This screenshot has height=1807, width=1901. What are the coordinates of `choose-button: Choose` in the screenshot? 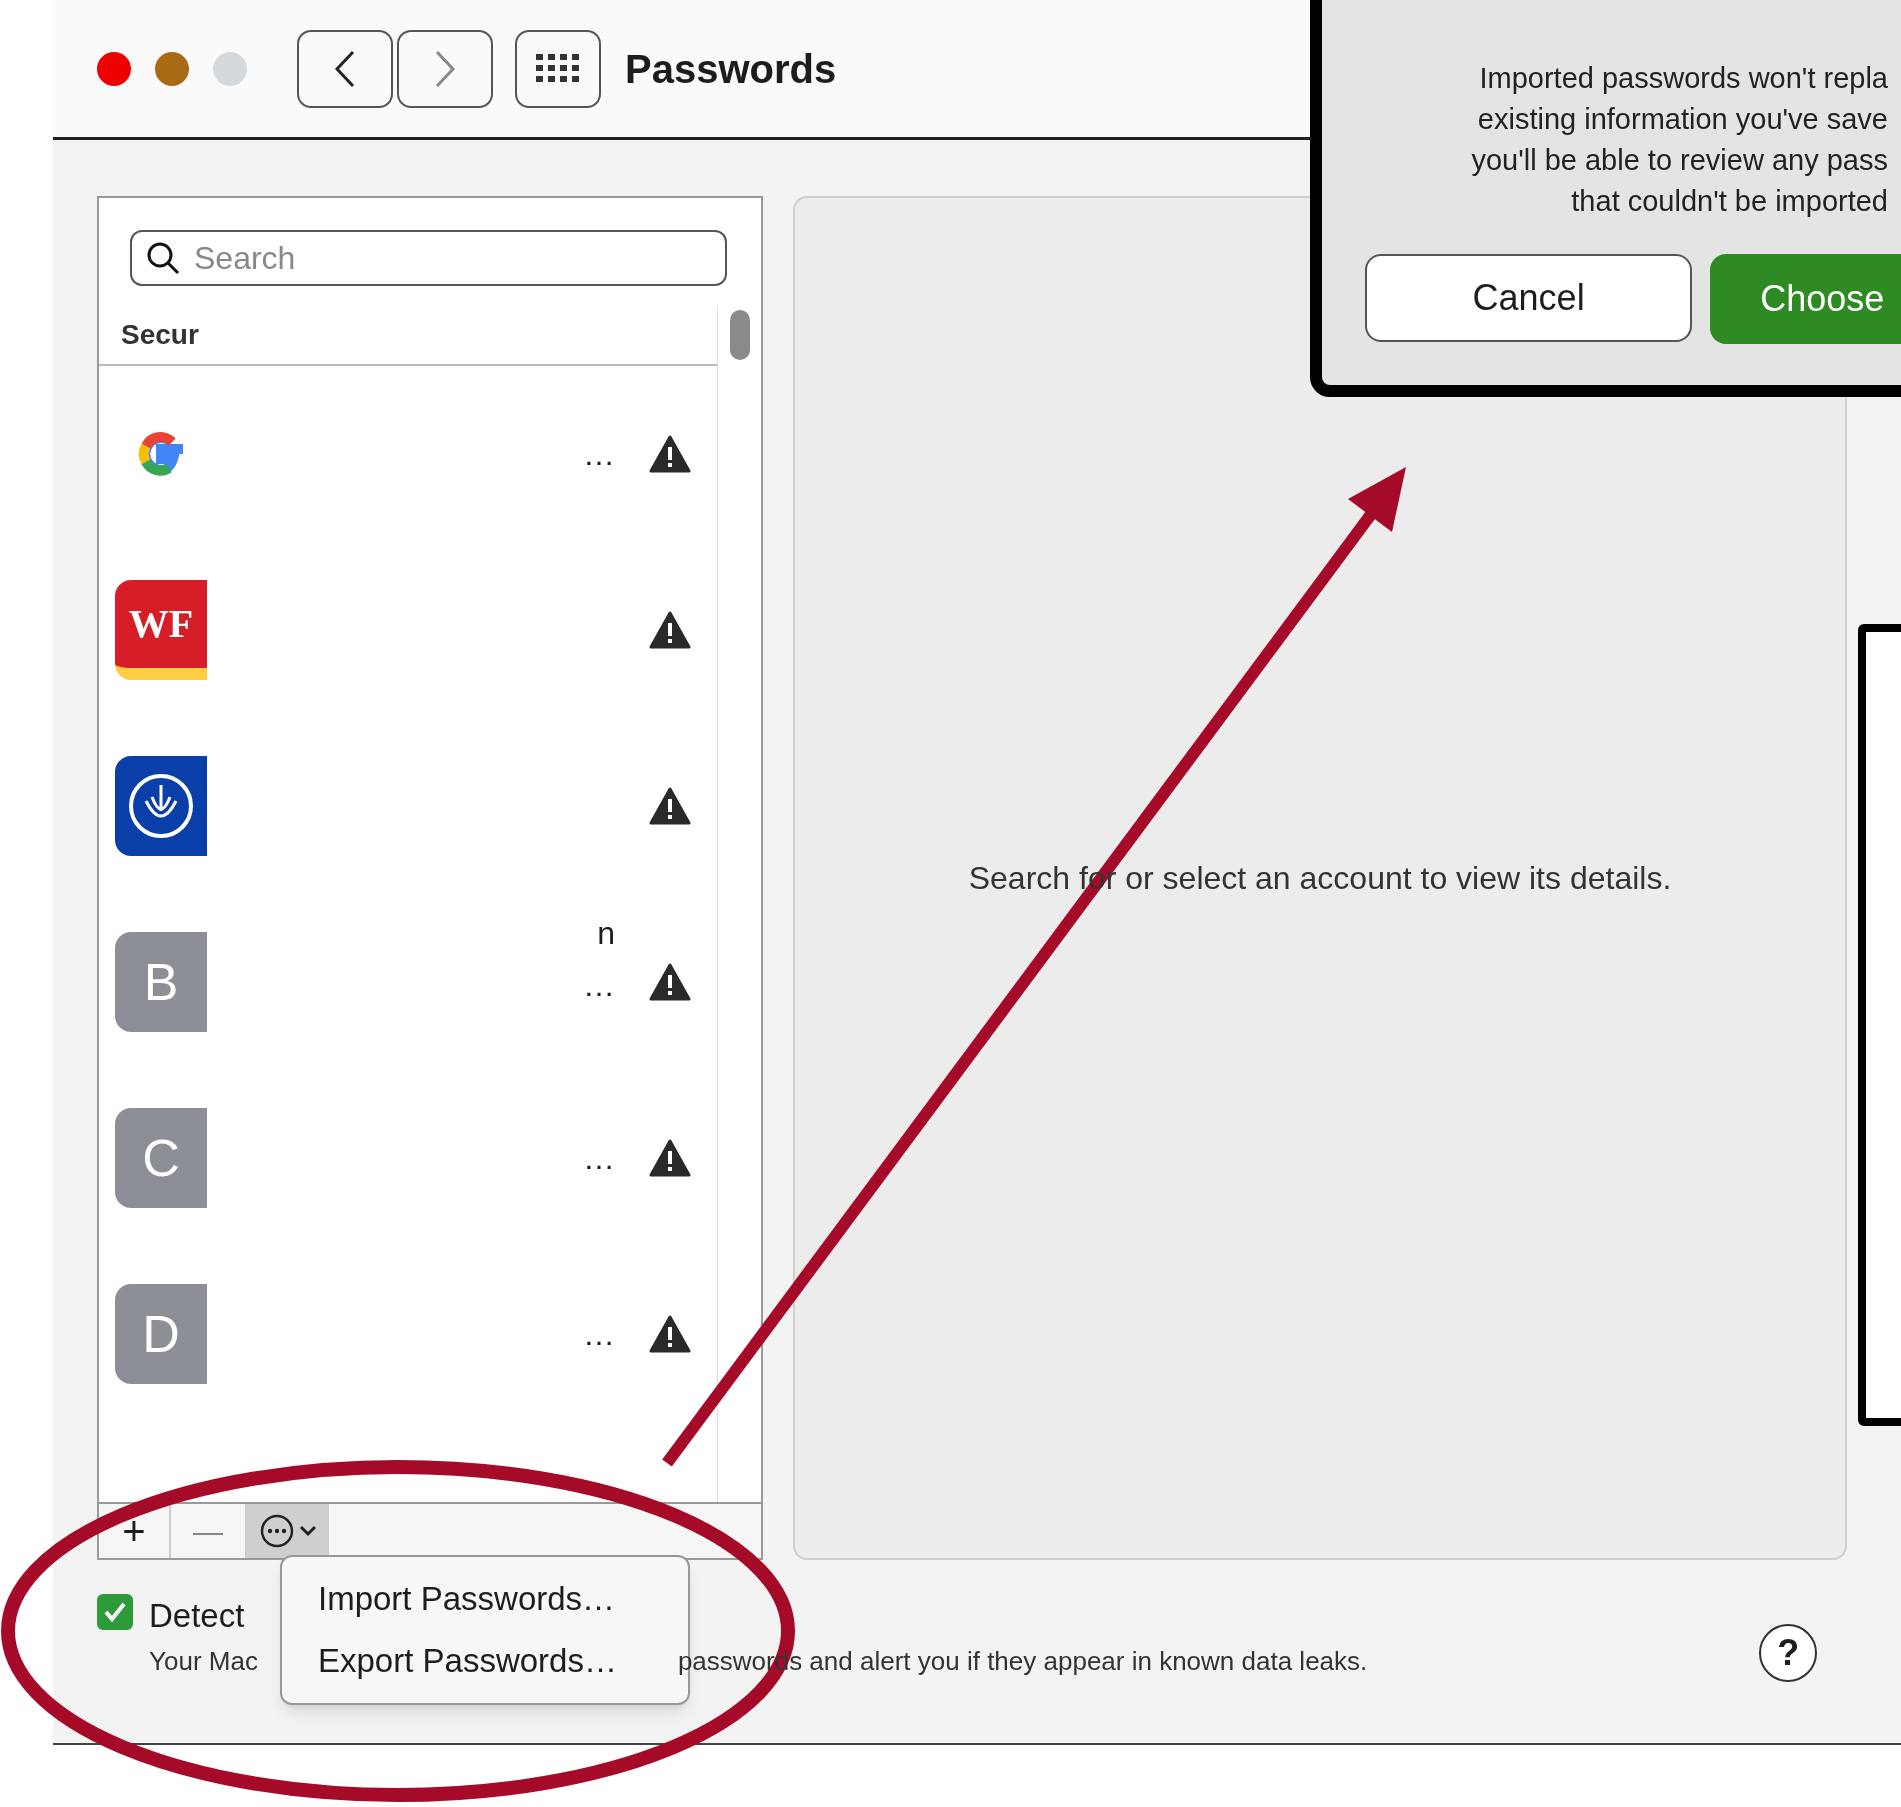 It's located at (1805, 299).